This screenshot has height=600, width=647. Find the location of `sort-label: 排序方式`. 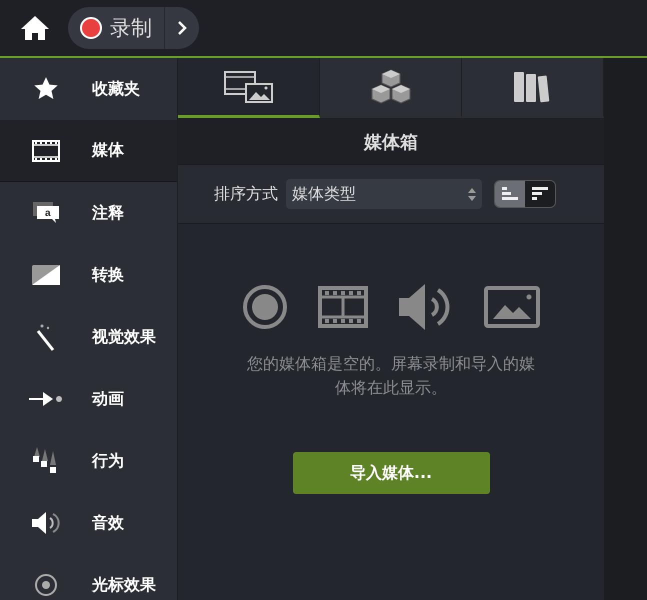

sort-label: 排序方式 is located at coordinates (246, 194).